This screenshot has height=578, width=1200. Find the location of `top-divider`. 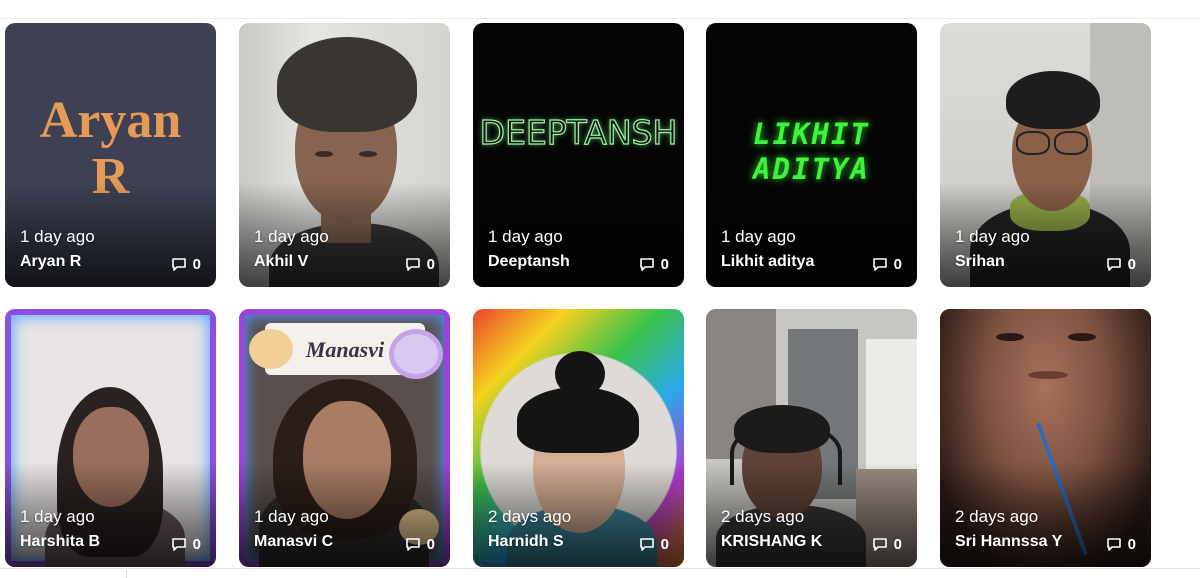

top-divider is located at coordinates (600, 18).